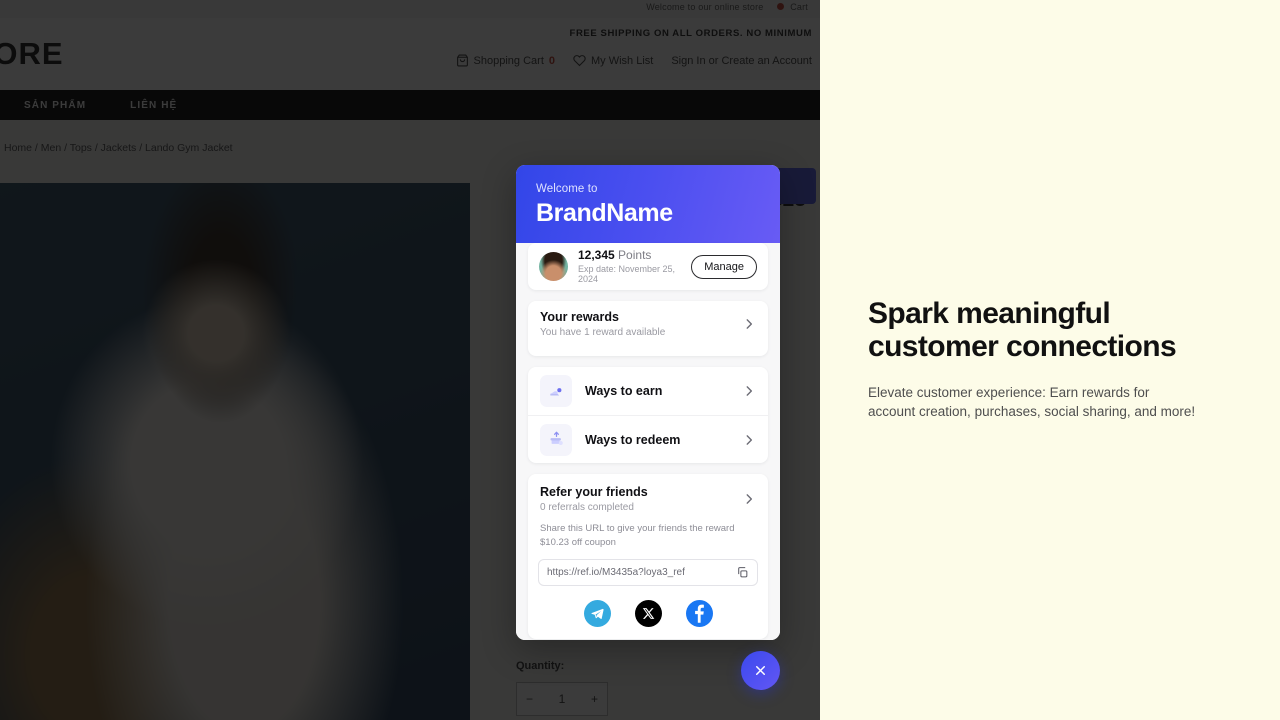 Image resolution: width=1280 pixels, height=720 pixels. I want to click on telegram-icon, so click(597, 613).